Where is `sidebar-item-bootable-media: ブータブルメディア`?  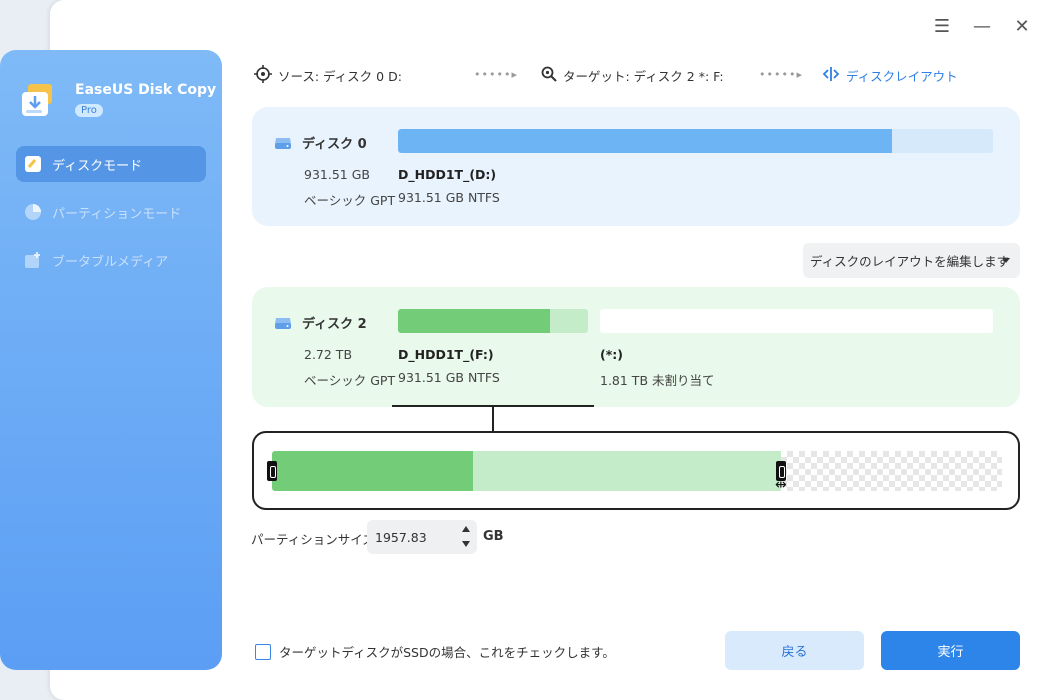
sidebar-item-bootable-media: ブータブルメディア is located at coordinates (111, 260).